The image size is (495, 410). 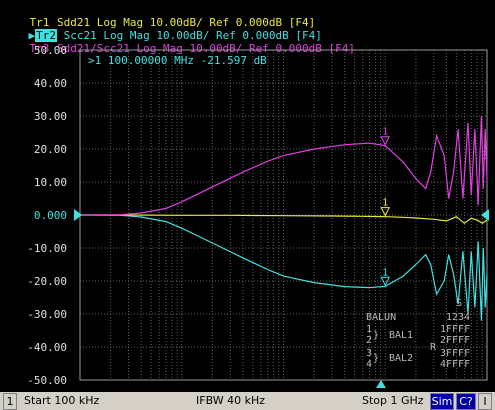 What do you see at coordinates (455, 364) in the screenshot?
I see `balun-row-4: 4FFFF` at bounding box center [455, 364].